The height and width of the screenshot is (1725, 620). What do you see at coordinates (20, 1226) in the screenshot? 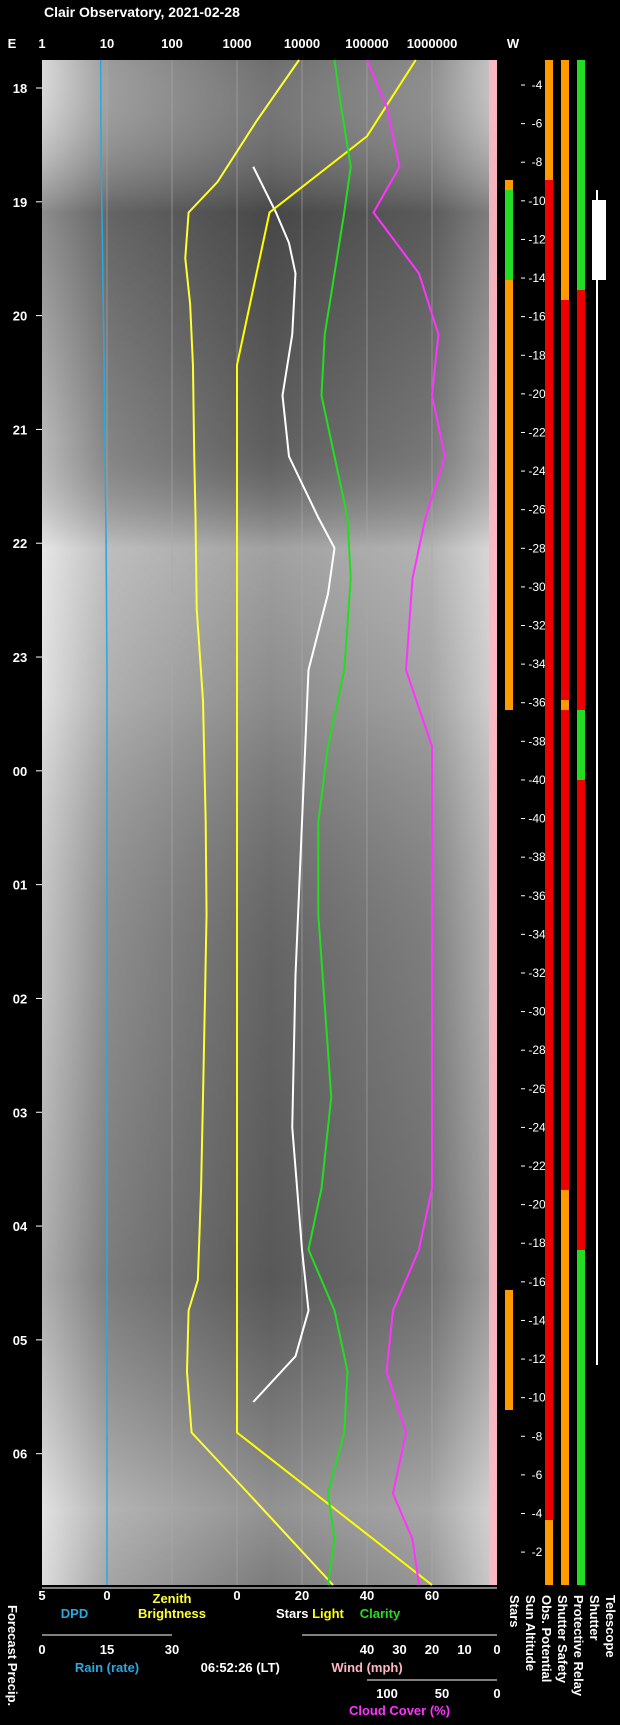
I see `time-tick-label: 04` at bounding box center [20, 1226].